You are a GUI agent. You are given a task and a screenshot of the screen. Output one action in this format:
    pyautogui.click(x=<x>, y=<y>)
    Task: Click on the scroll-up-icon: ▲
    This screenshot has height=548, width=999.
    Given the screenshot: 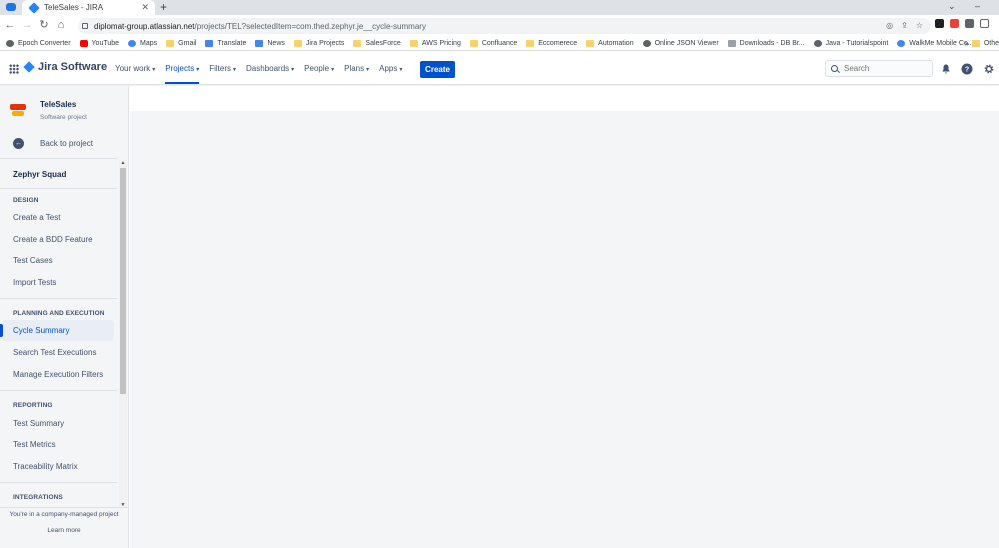 What is the action you would take?
    pyautogui.click(x=123, y=163)
    